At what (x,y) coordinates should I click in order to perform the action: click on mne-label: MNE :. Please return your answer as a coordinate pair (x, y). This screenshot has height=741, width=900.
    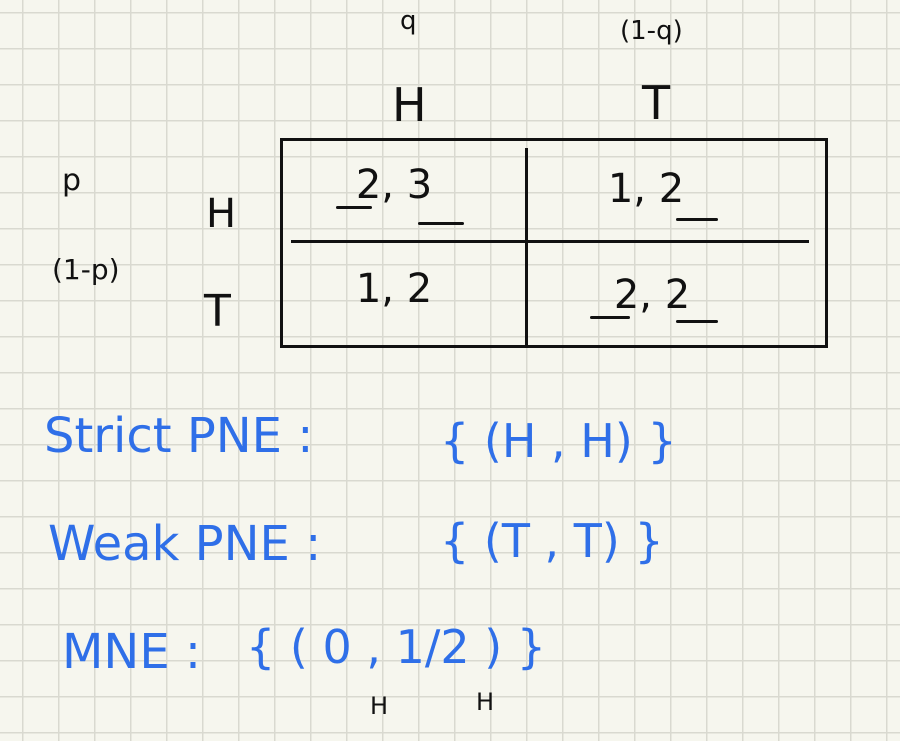
    Looking at the image, I should click on (132, 652).